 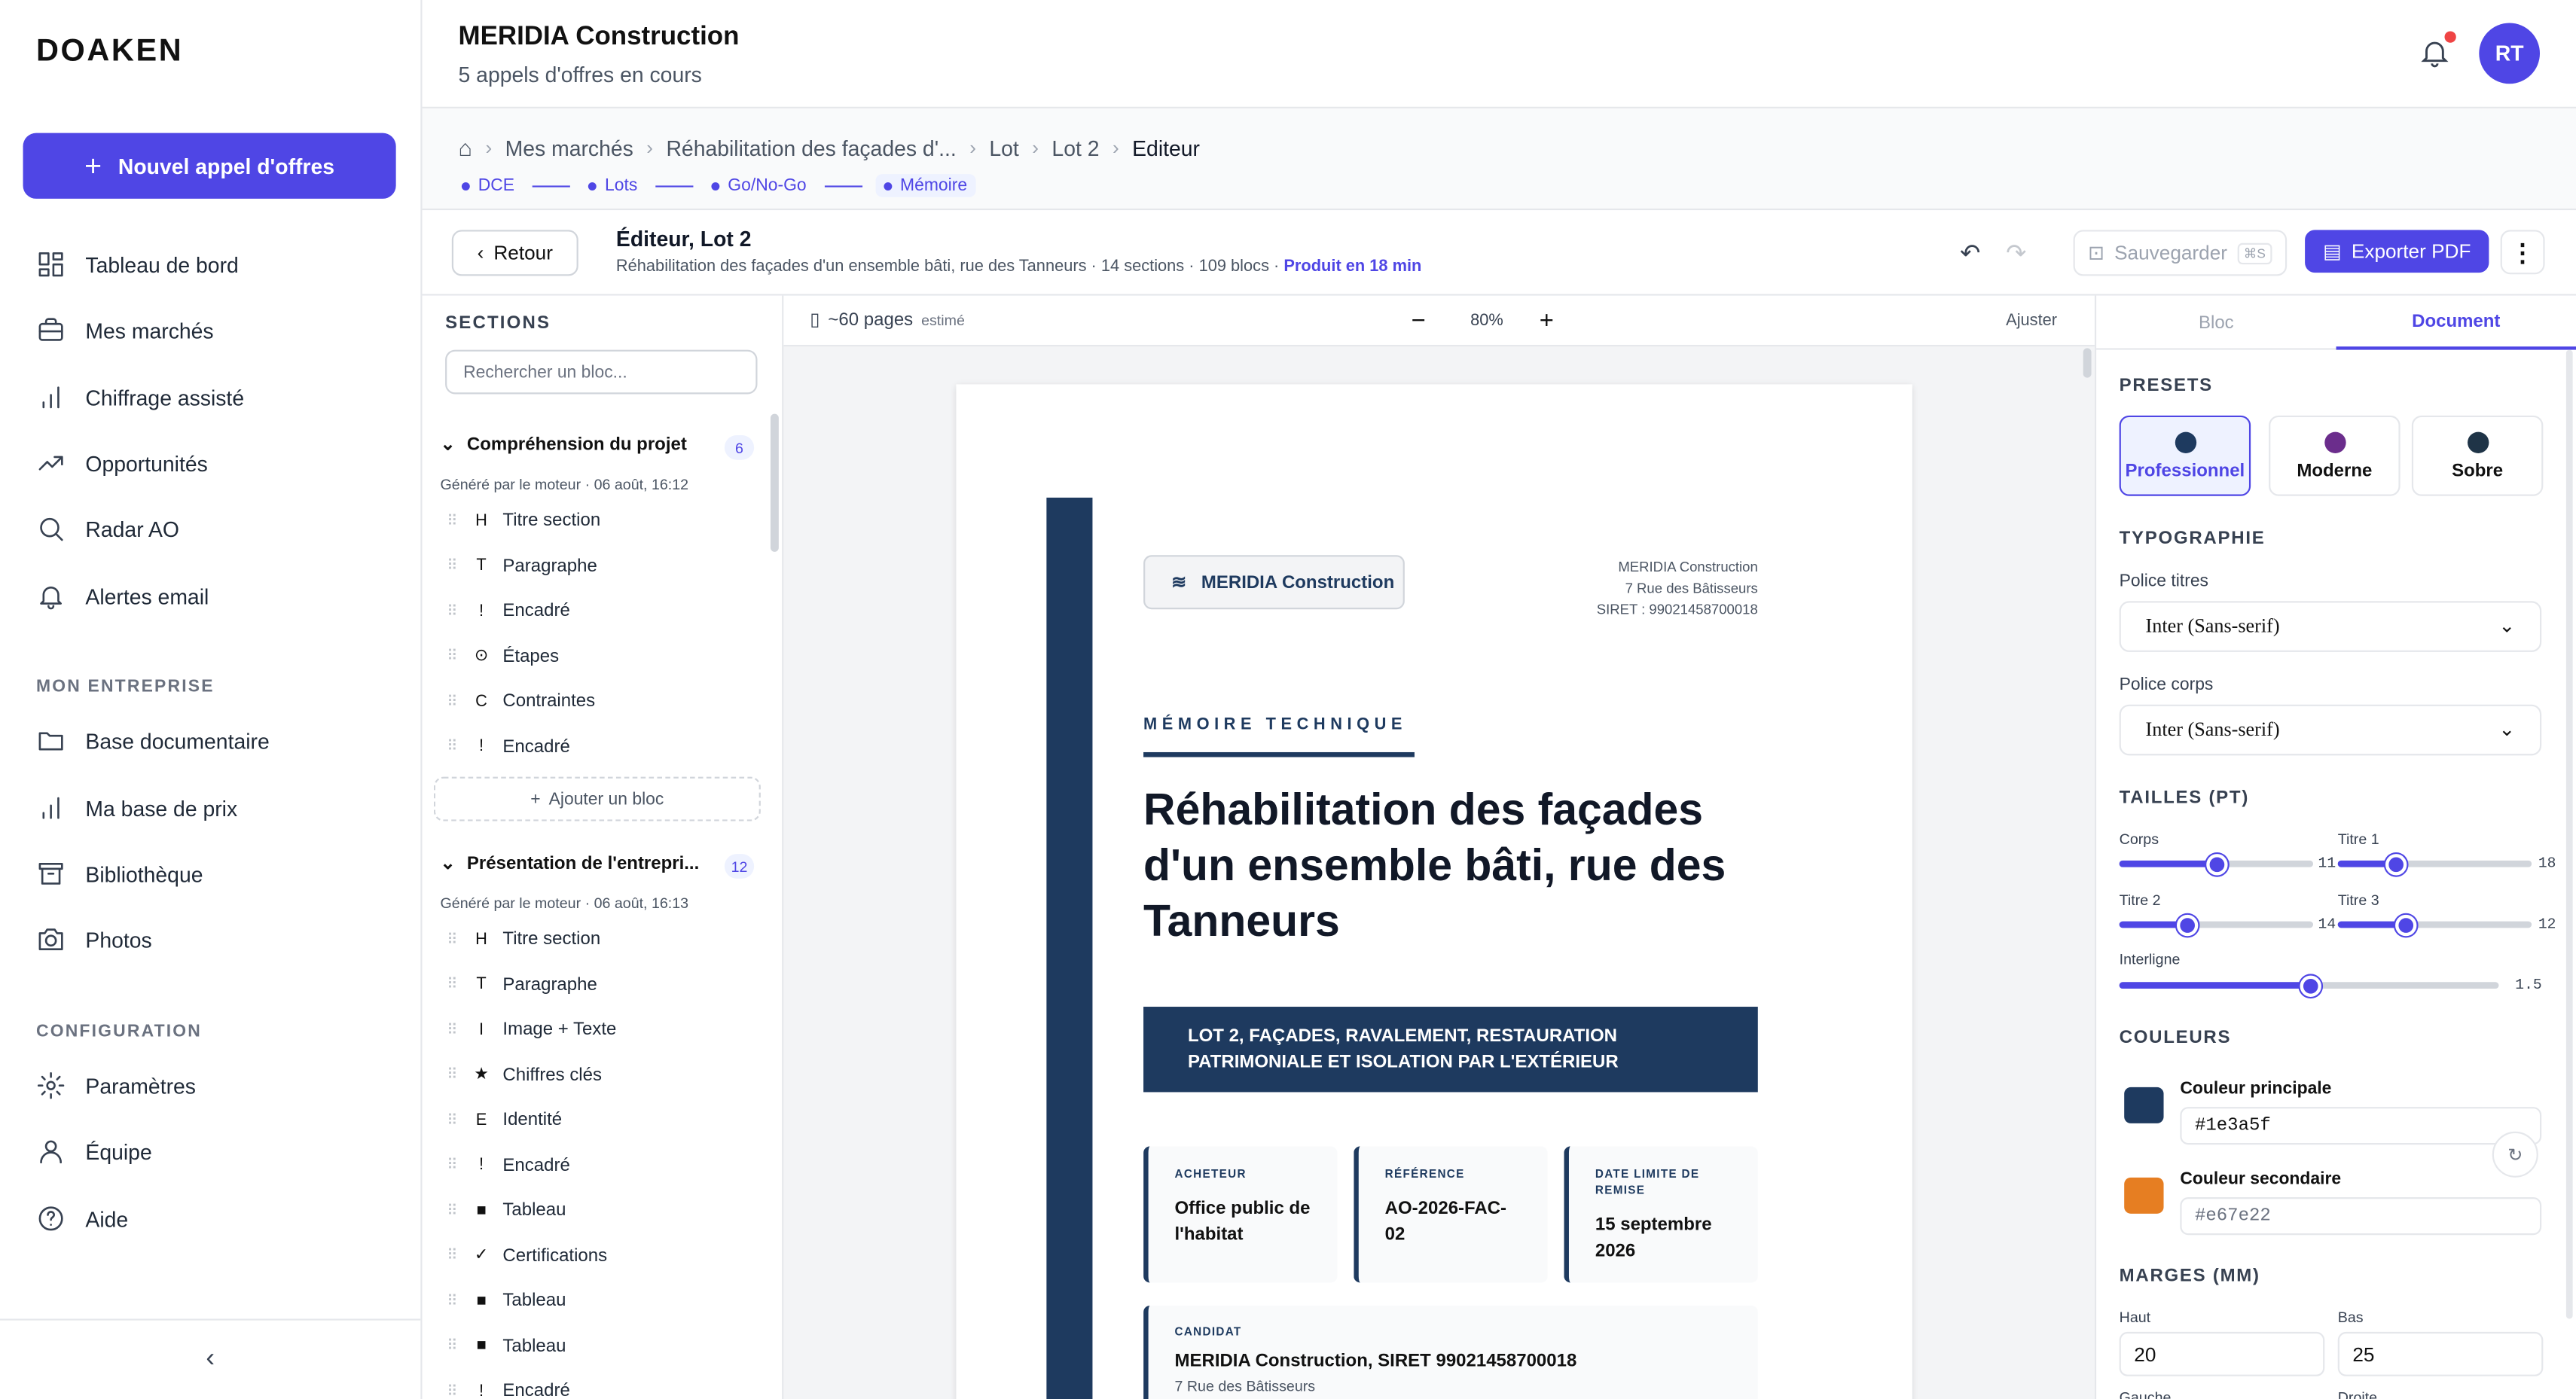 What do you see at coordinates (2523, 252) in the screenshot?
I see `more-options-button: ⋮` at bounding box center [2523, 252].